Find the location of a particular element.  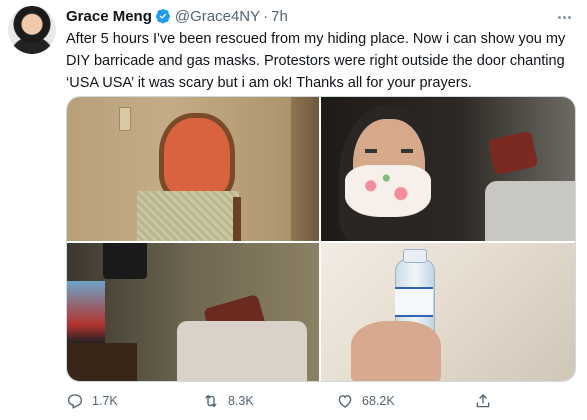

reply-count: 1.7K is located at coordinates (105, 401).